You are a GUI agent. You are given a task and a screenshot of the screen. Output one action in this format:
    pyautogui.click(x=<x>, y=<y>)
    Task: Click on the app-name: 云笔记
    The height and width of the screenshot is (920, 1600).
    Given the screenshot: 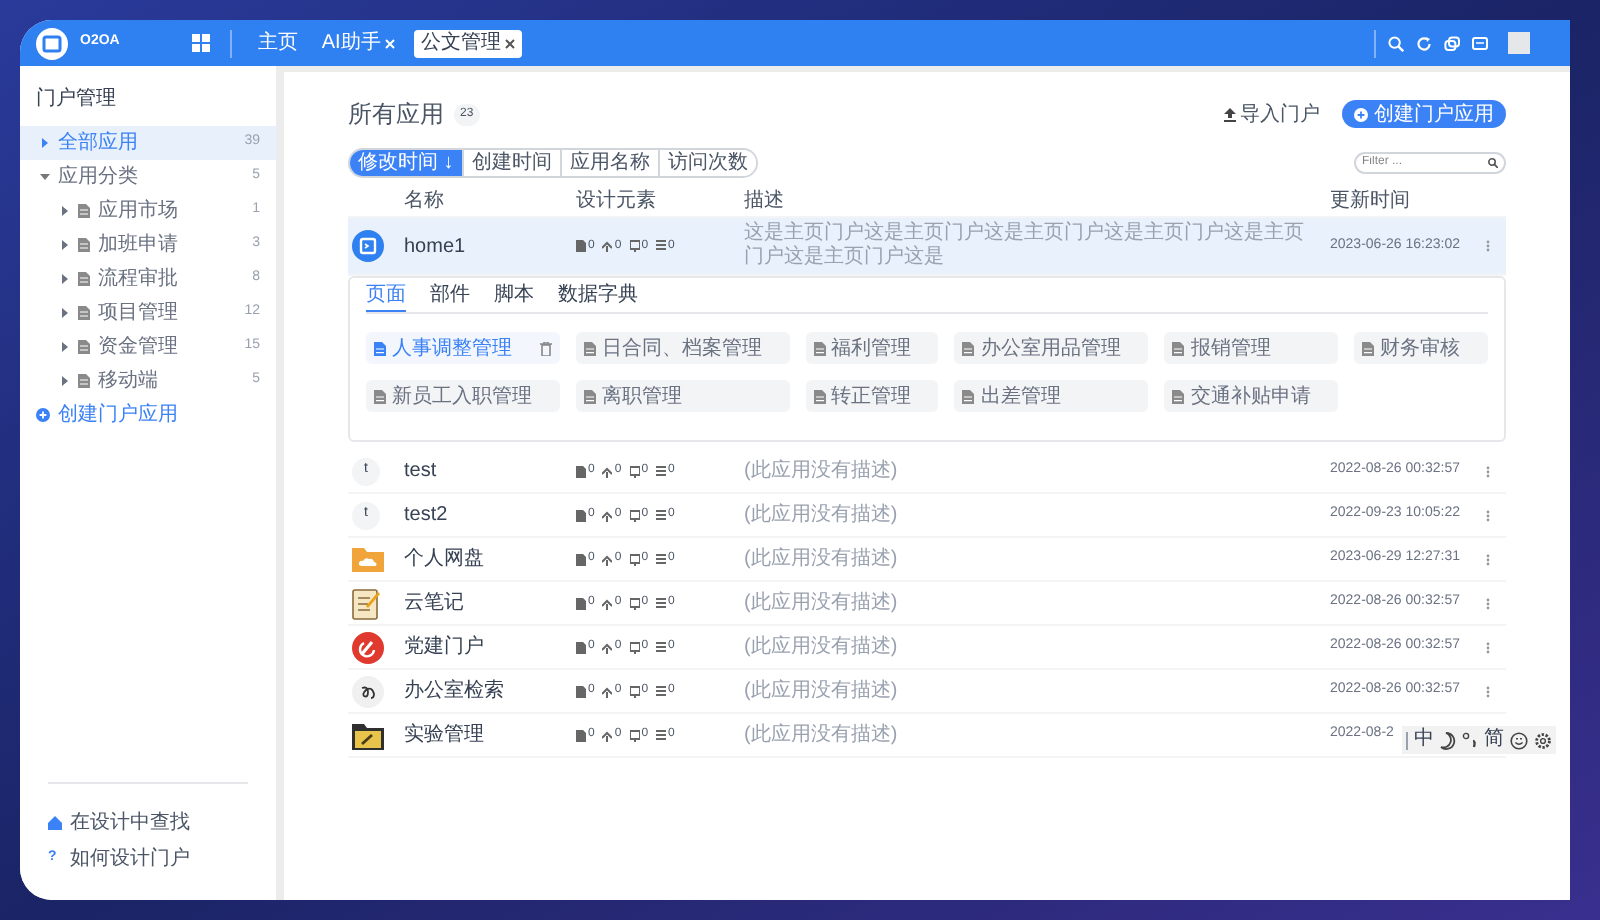 What is the action you would take?
    pyautogui.click(x=435, y=604)
    